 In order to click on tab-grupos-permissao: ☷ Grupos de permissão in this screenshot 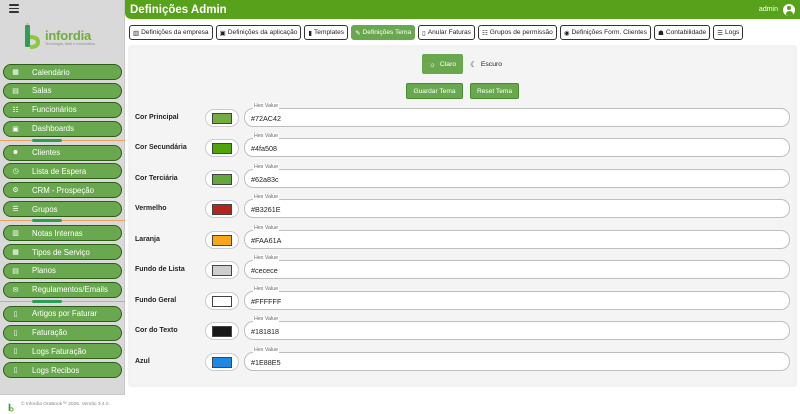, I will do `click(517, 32)`.